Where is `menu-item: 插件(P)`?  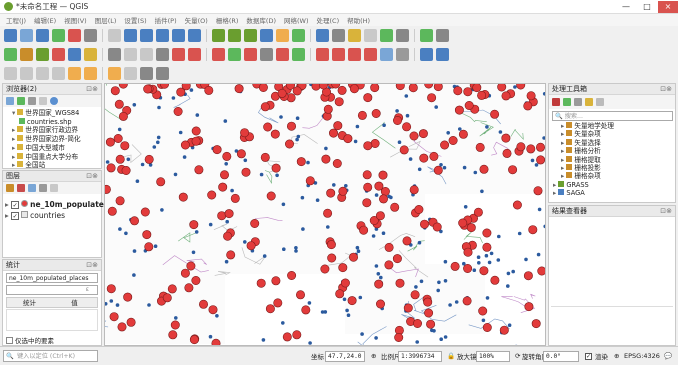 menu-item: 插件(P) is located at coordinates (166, 20).